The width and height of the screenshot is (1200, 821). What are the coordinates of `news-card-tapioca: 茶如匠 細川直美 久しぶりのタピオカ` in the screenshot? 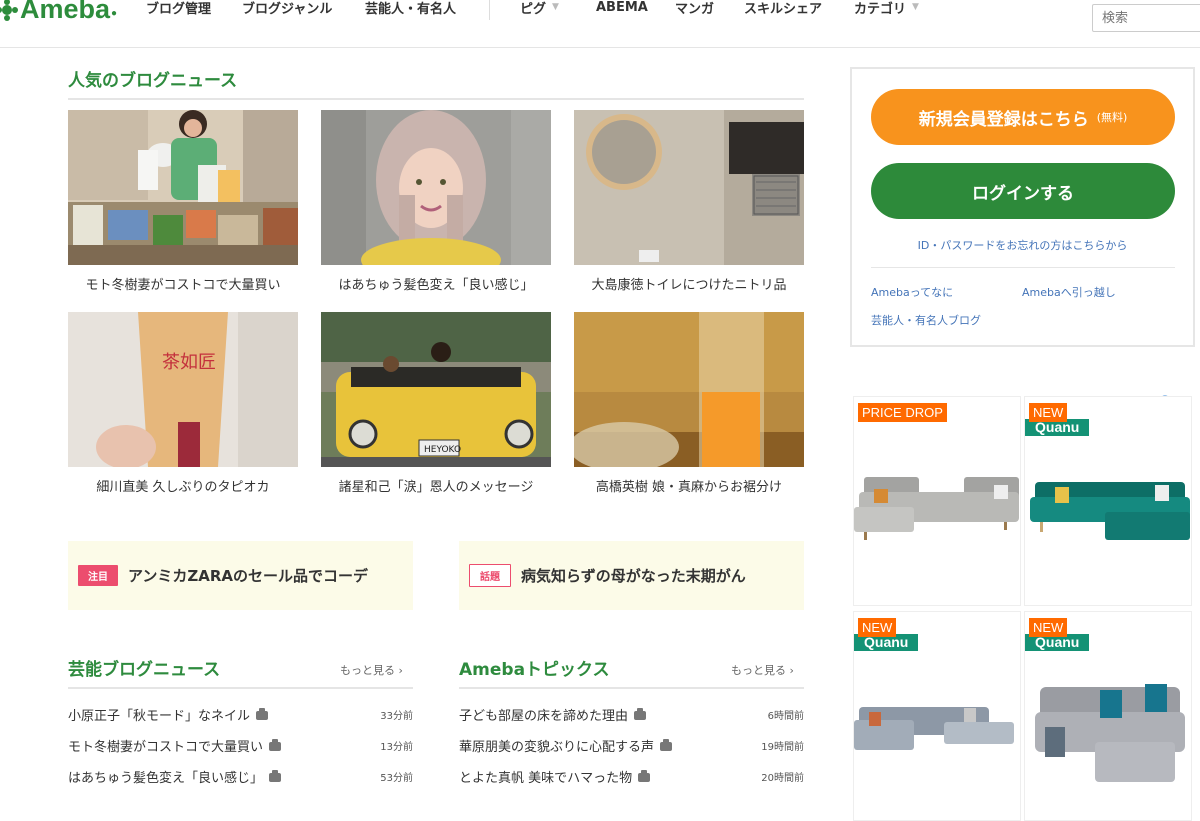 It's located at (183, 403).